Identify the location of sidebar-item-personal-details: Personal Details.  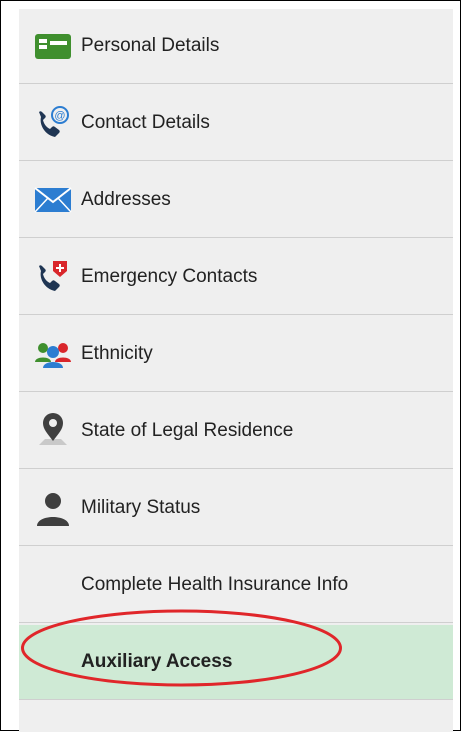
(236, 46).